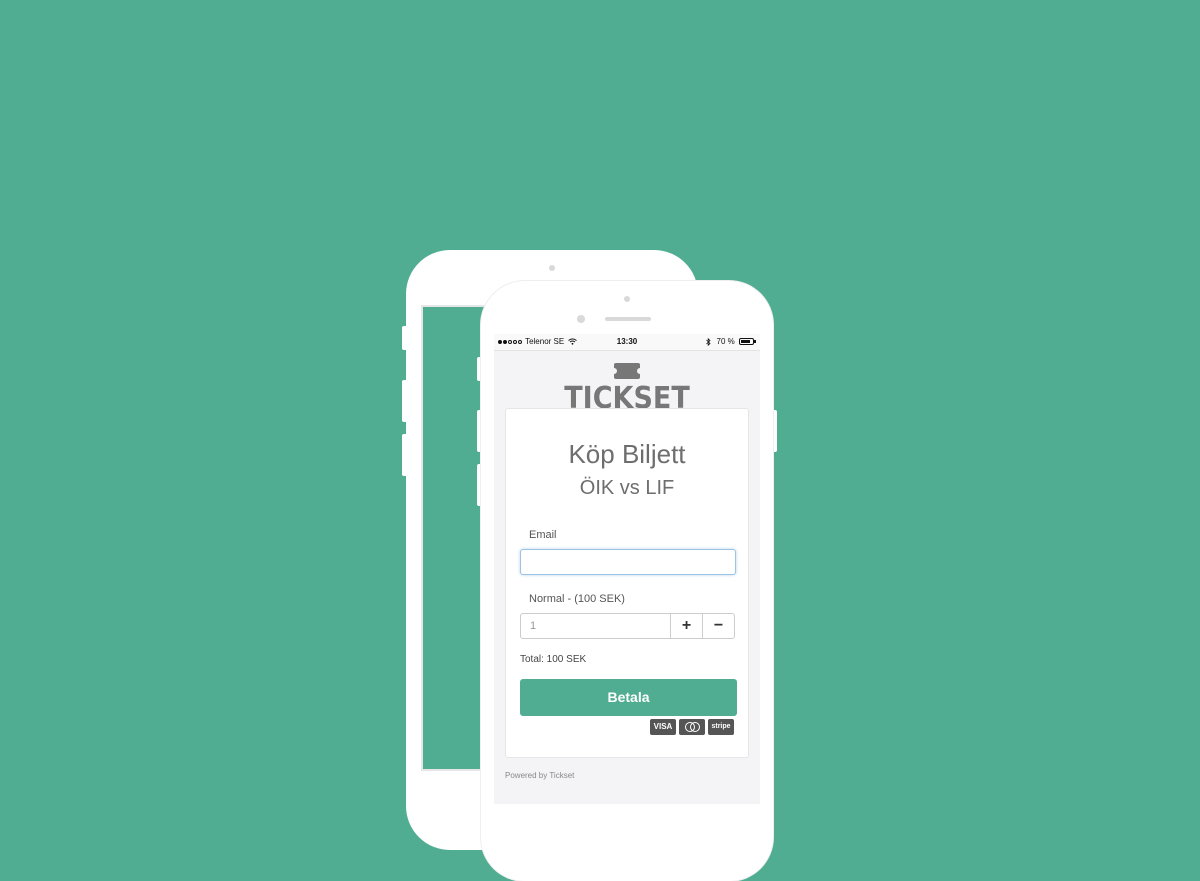  I want to click on decrement-button: −, so click(718, 626).